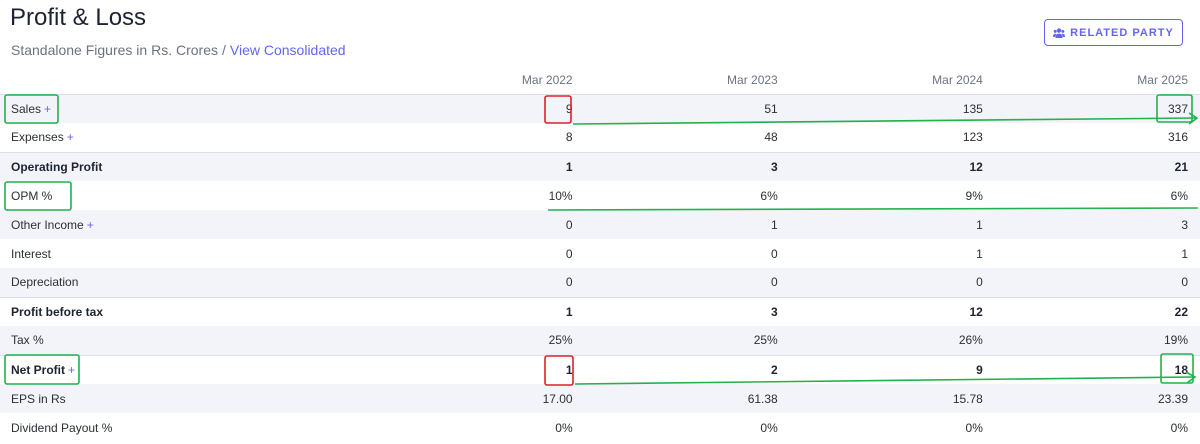 Image resolution: width=1200 pixels, height=444 pixels. Describe the element at coordinates (1097, 108) in the screenshot. I see `cell: 337` at that location.